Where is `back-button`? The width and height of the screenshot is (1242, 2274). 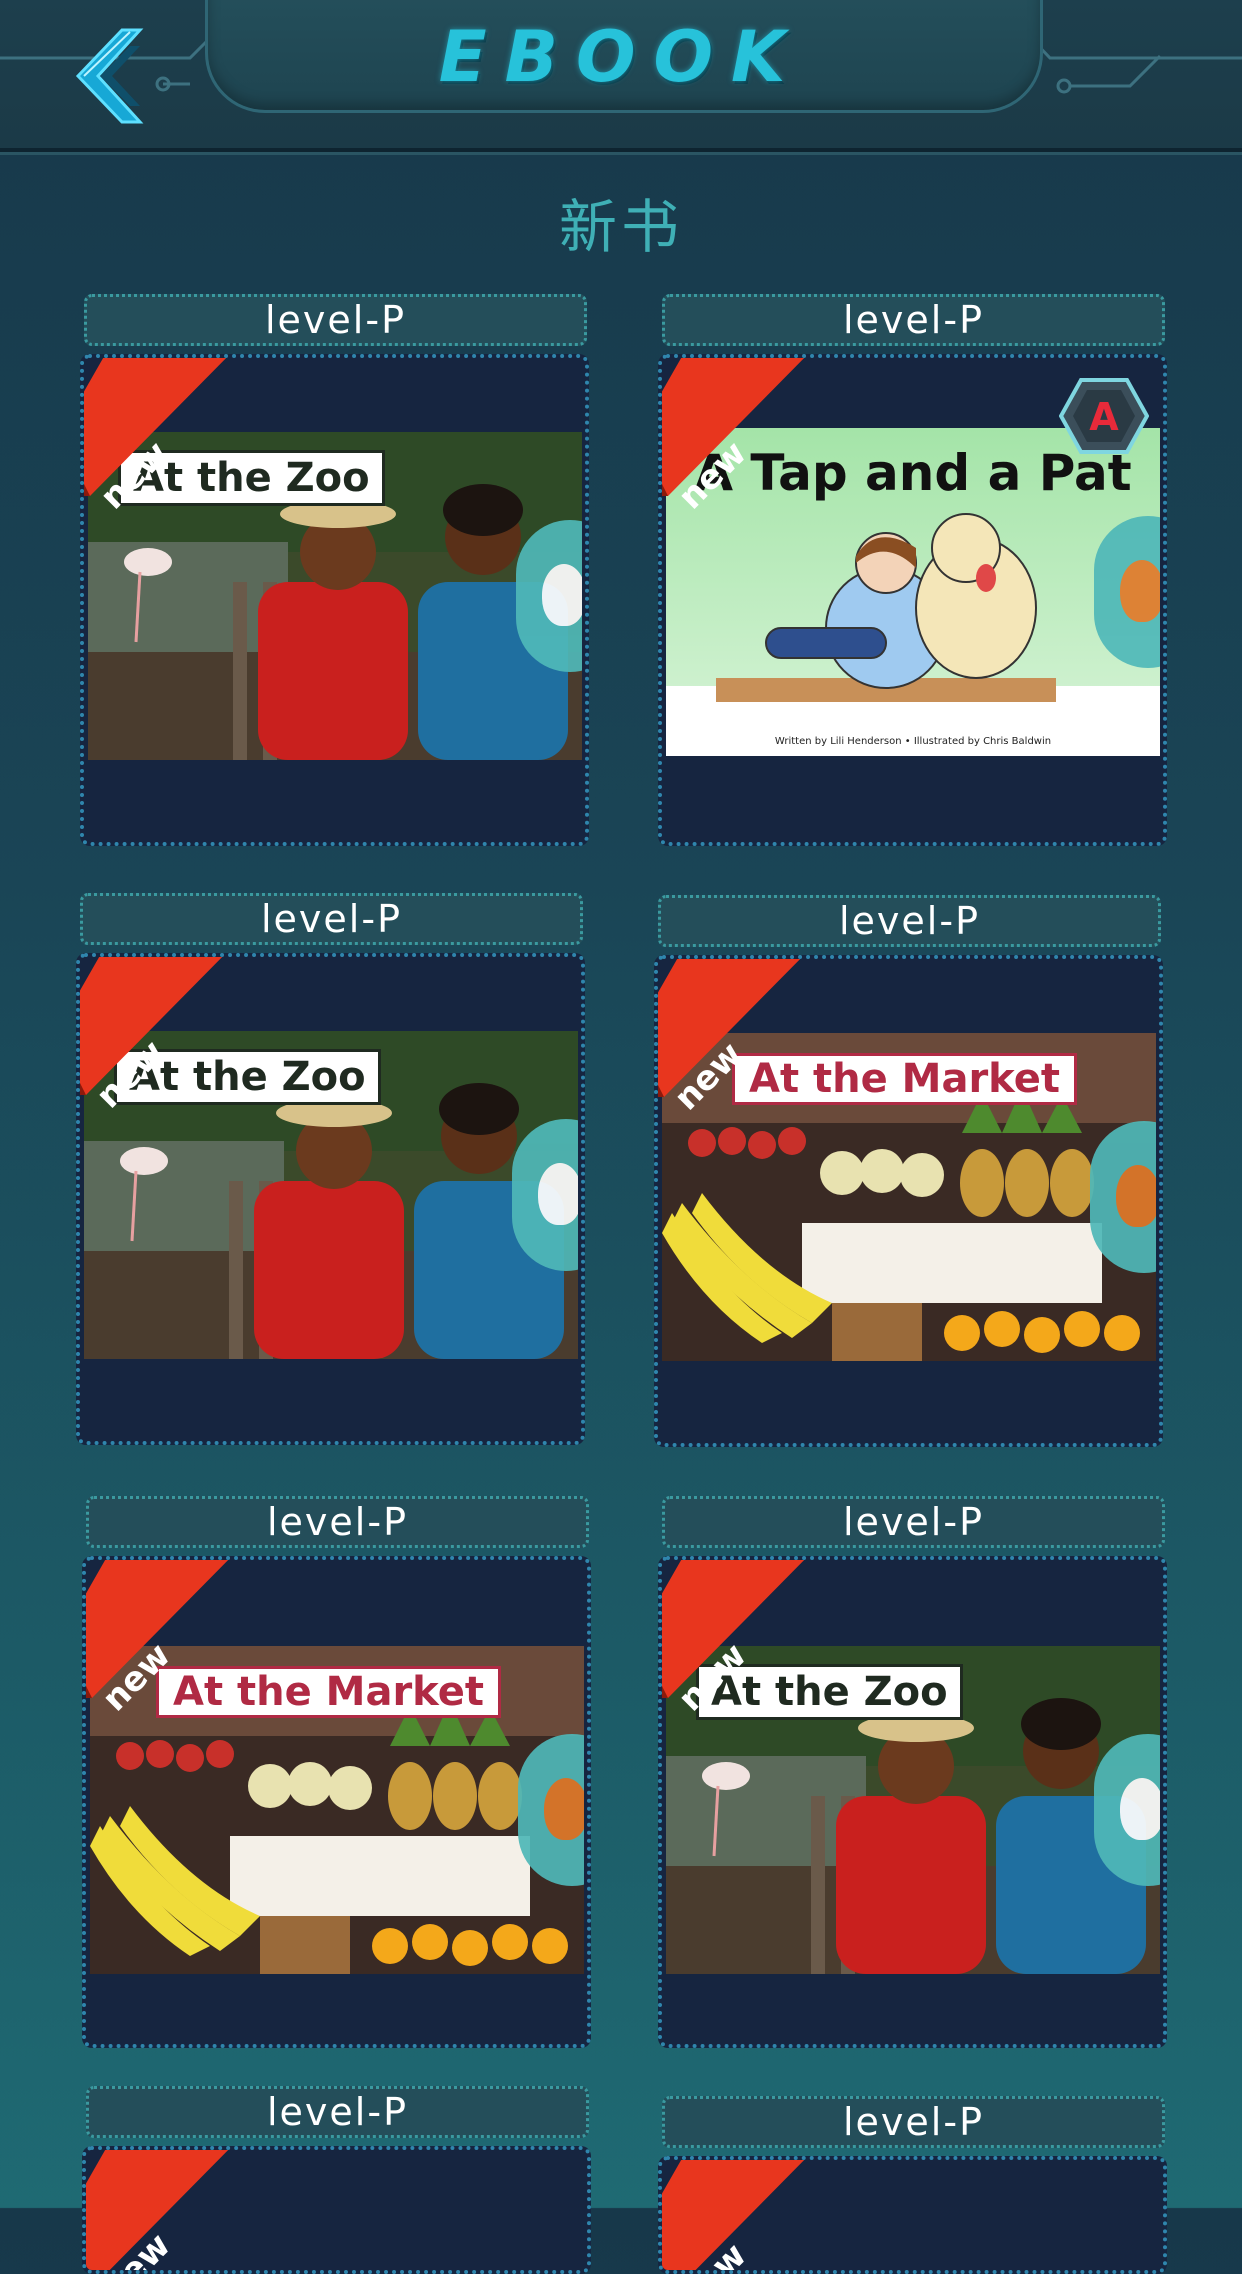
back-button is located at coordinates (120, 76).